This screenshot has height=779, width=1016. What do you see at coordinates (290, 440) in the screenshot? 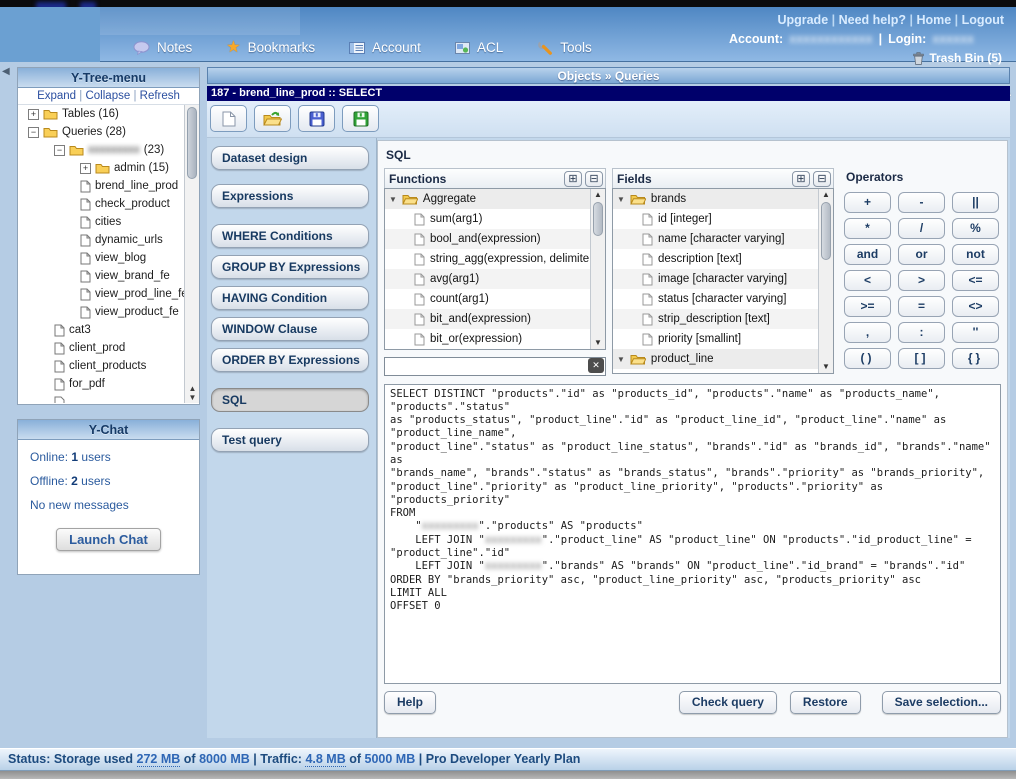
I see `menu-test-query: Test query` at bounding box center [290, 440].